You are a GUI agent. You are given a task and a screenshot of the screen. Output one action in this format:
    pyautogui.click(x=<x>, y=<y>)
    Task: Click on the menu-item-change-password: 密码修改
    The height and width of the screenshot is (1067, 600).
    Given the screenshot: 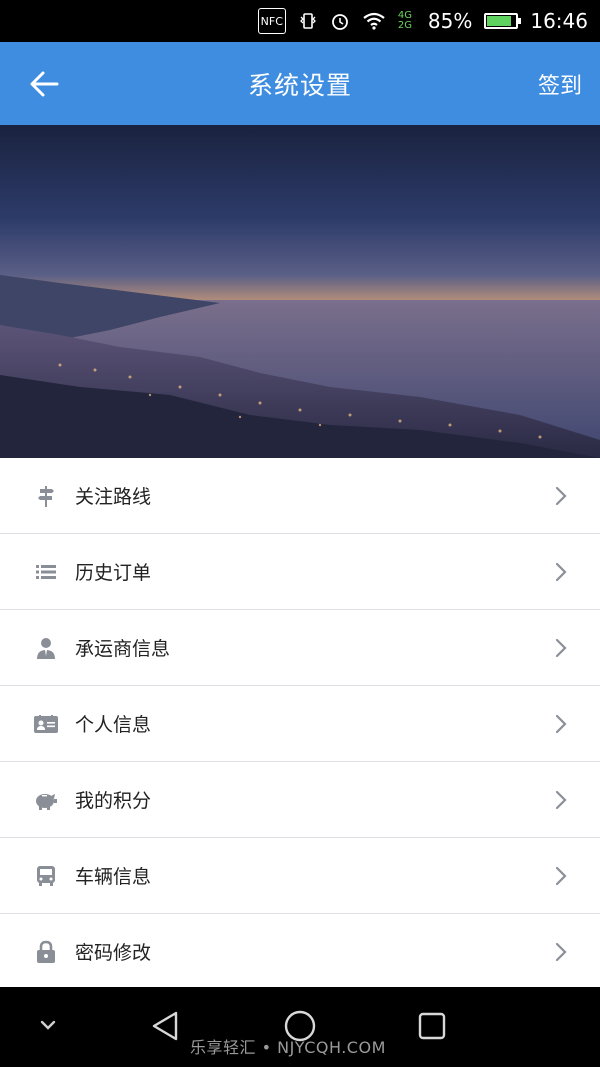 What is the action you would take?
    pyautogui.click(x=300, y=952)
    